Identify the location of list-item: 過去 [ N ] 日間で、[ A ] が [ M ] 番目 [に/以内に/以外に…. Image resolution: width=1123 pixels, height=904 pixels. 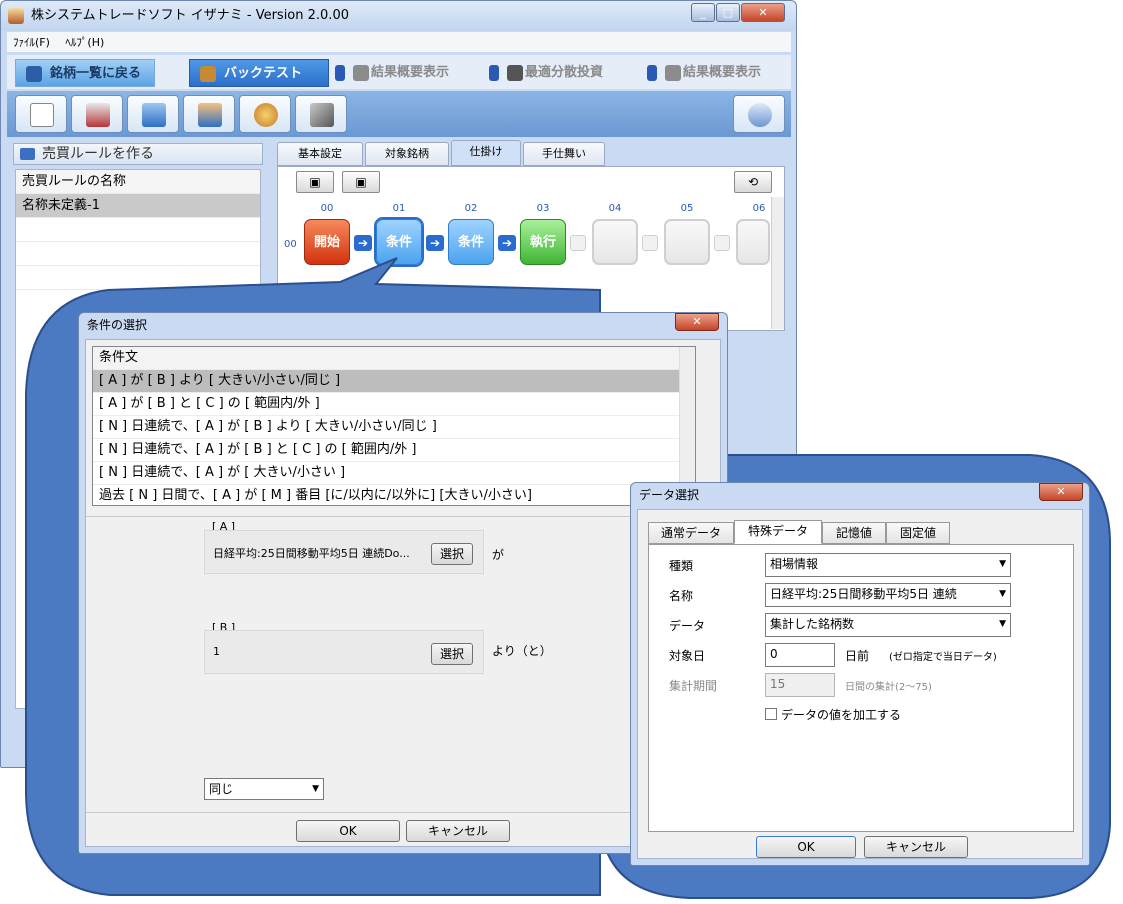
(394, 496).